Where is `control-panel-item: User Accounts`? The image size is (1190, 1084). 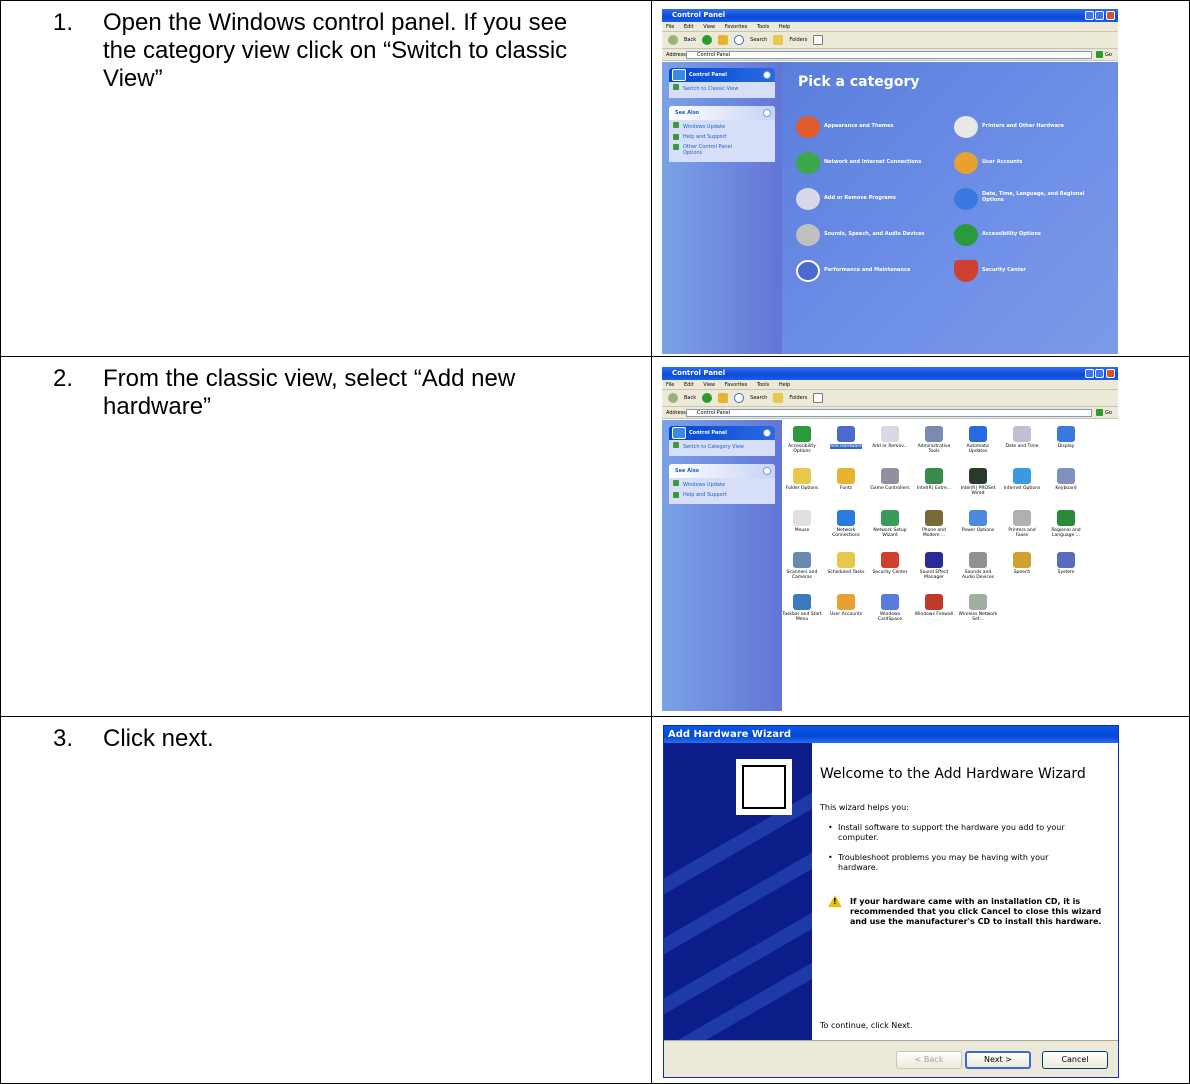
control-panel-item: User Accounts is located at coordinates (846, 605).